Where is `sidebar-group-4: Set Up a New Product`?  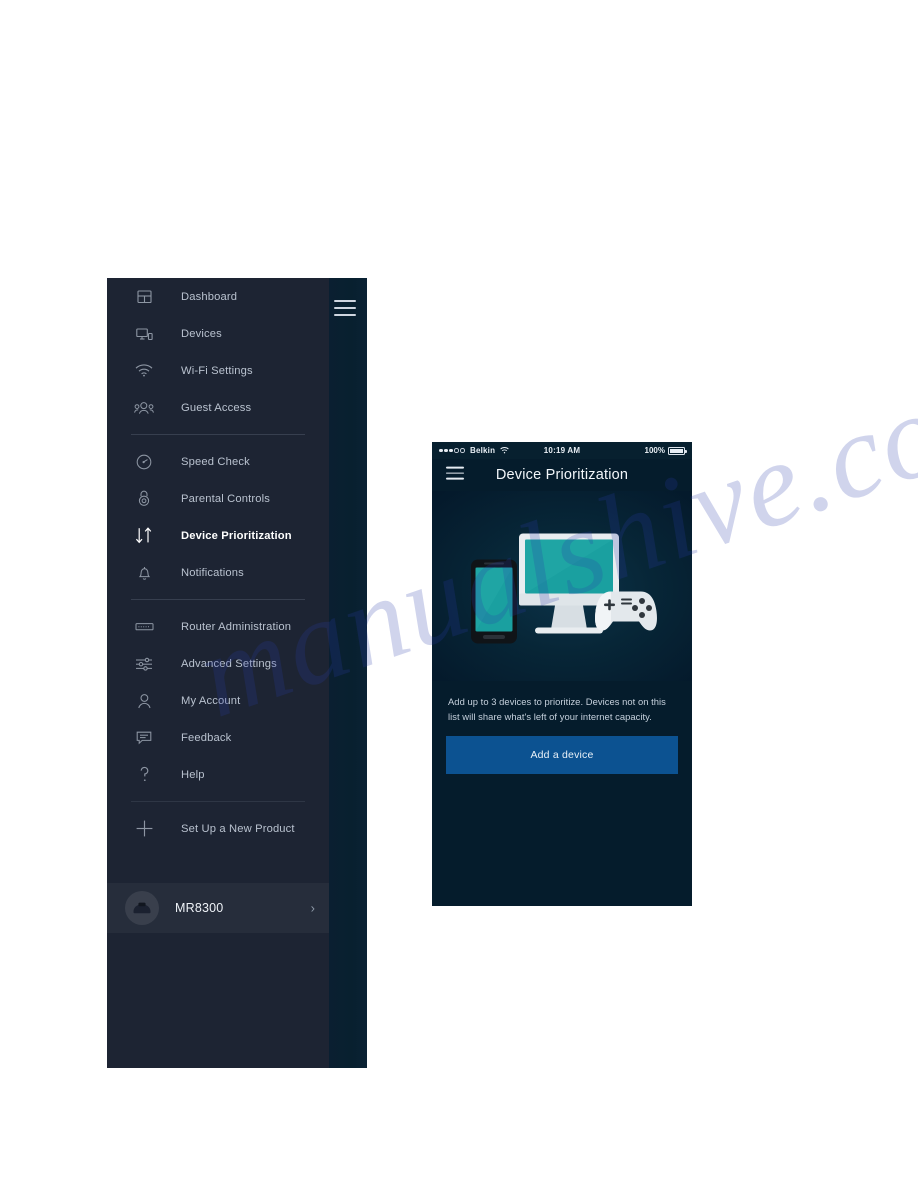 sidebar-group-4: Set Up a New Product is located at coordinates (218, 828).